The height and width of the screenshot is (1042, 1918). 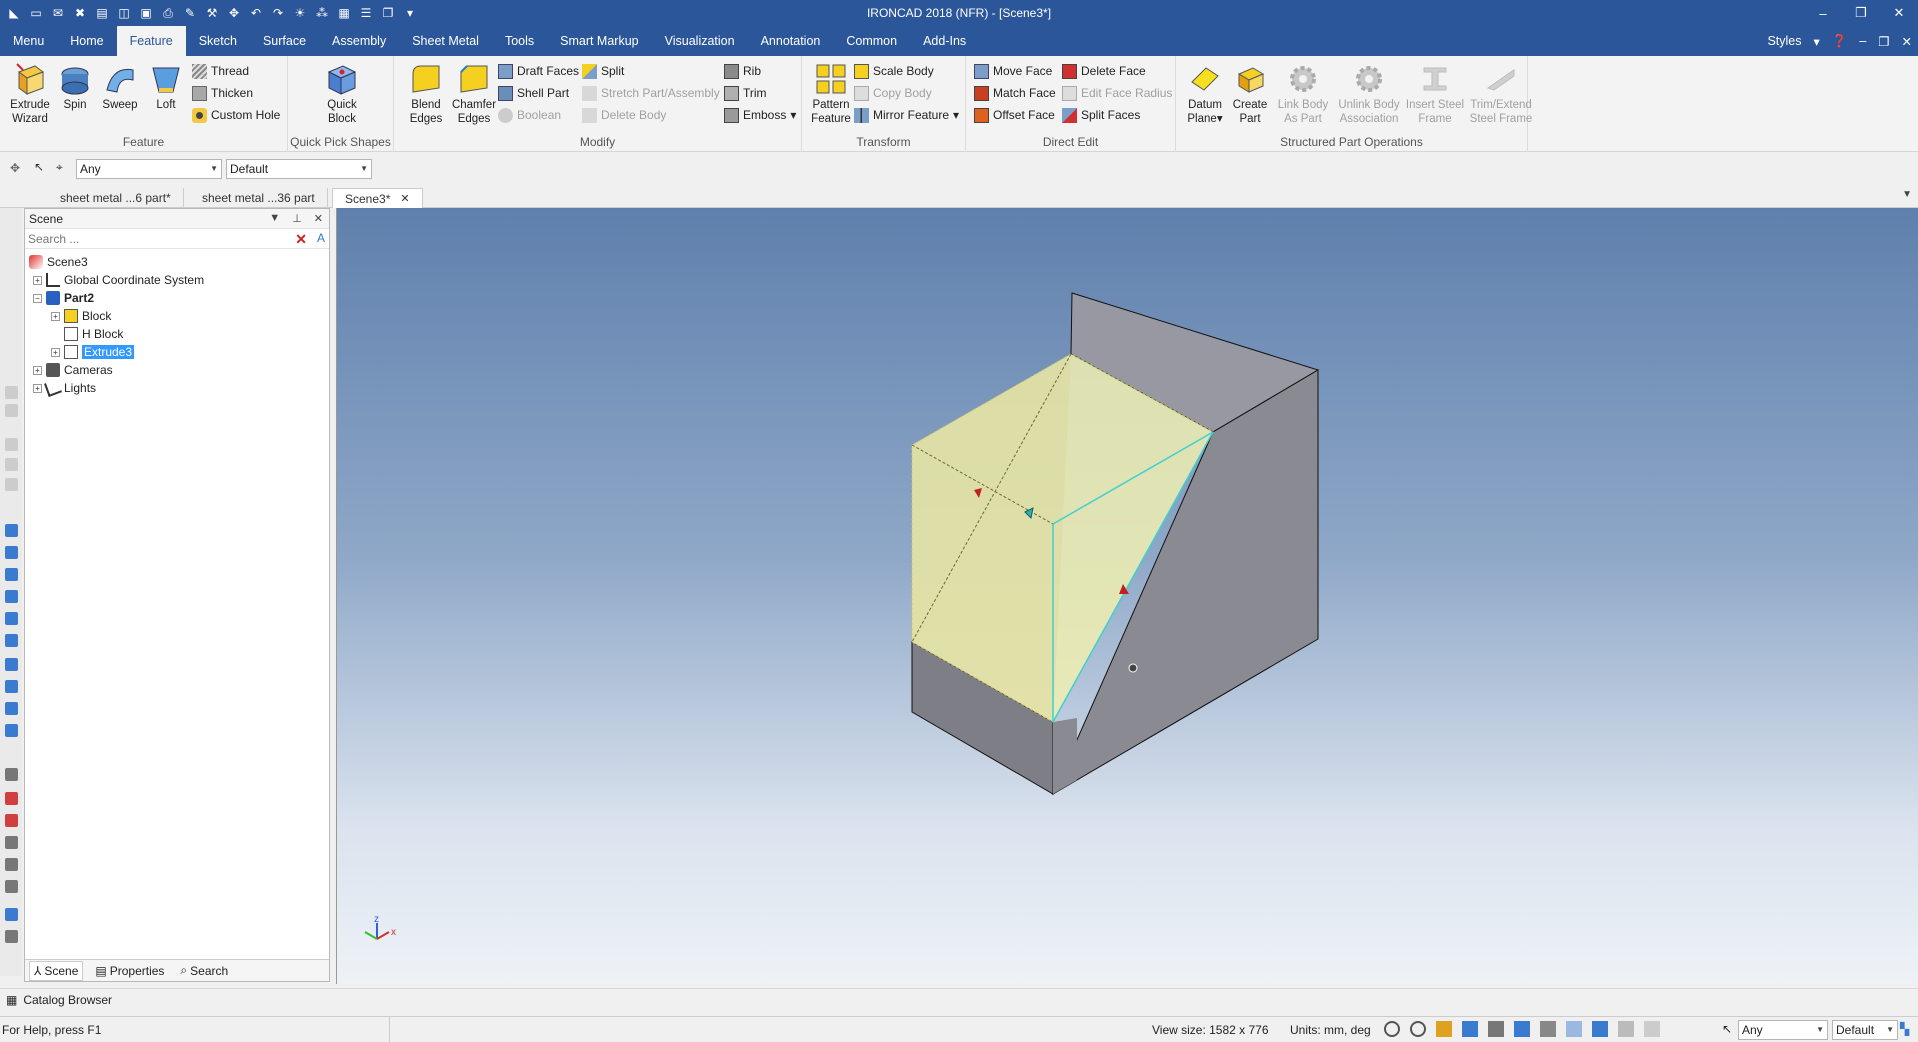 What do you see at coordinates (30, 94) in the screenshot?
I see `extrude-wizard-button: Extrude Wizard` at bounding box center [30, 94].